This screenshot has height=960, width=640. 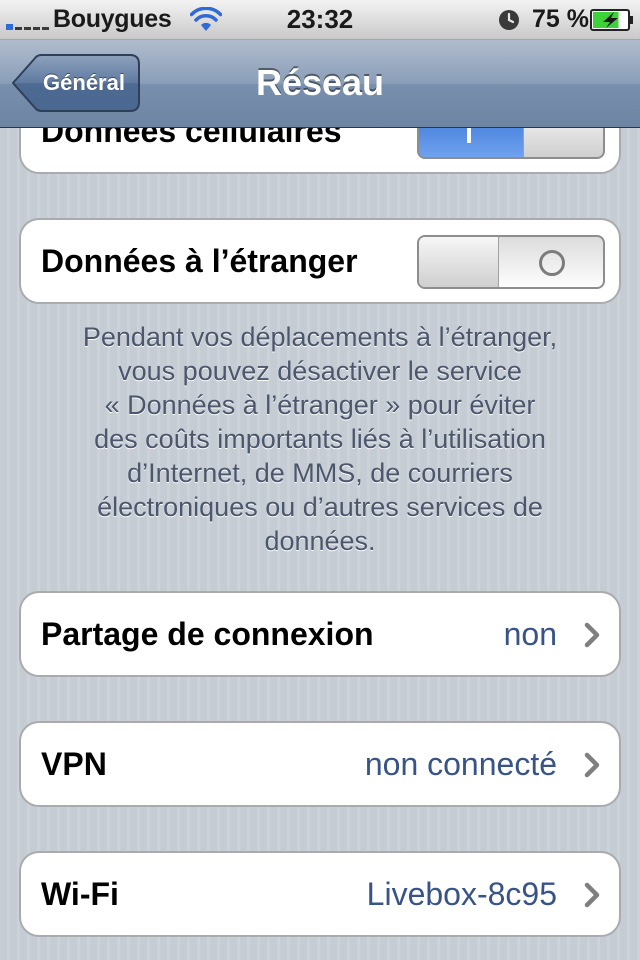 I want to click on wifi-row: Wi-Fi Livebox-8c95, so click(x=320, y=894).